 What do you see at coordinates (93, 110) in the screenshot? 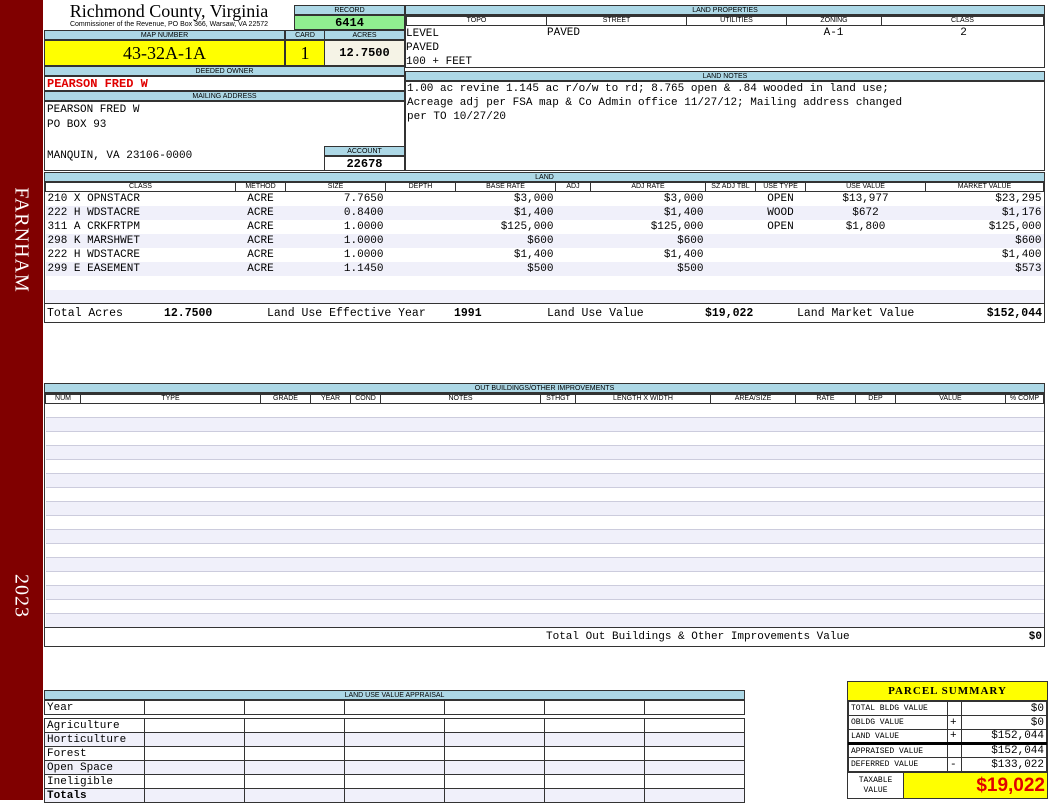
I see `address-line-1: PEARSON FRED W` at bounding box center [93, 110].